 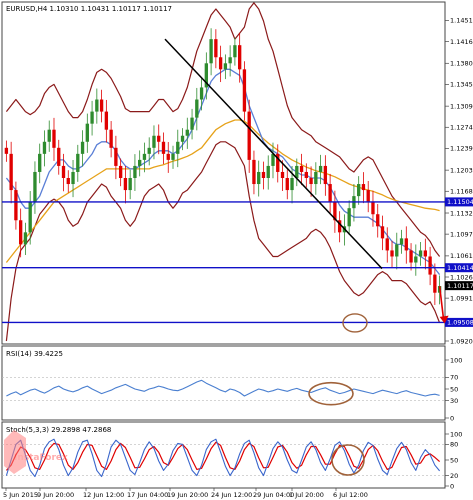 I want to click on xtick-label: 1 Jul 20:00, so click(x=306, y=495).